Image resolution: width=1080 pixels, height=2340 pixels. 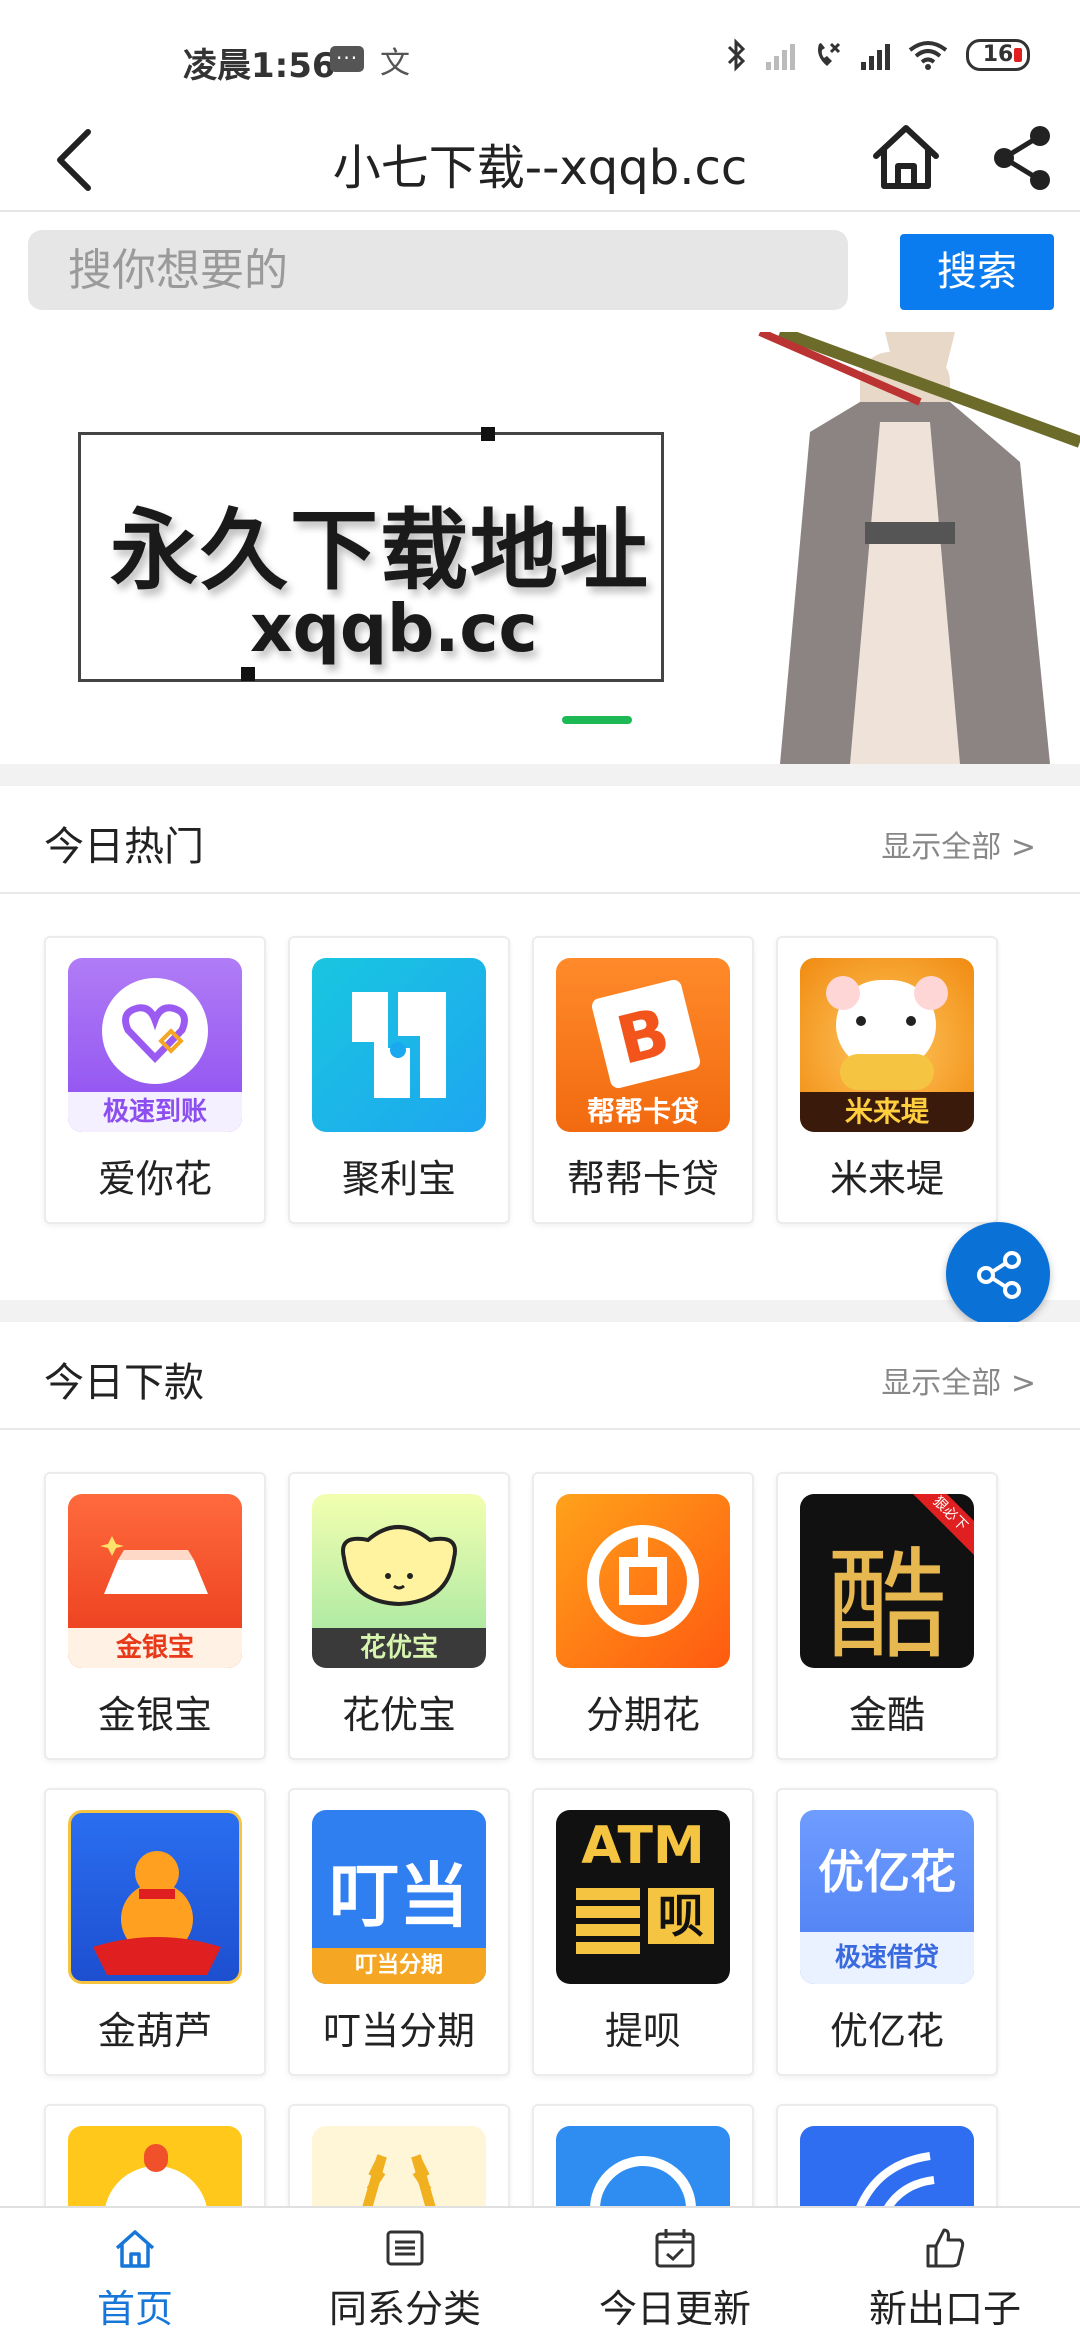 What do you see at coordinates (380, 550) in the screenshot?
I see `banner-title: 永久下载地址` at bounding box center [380, 550].